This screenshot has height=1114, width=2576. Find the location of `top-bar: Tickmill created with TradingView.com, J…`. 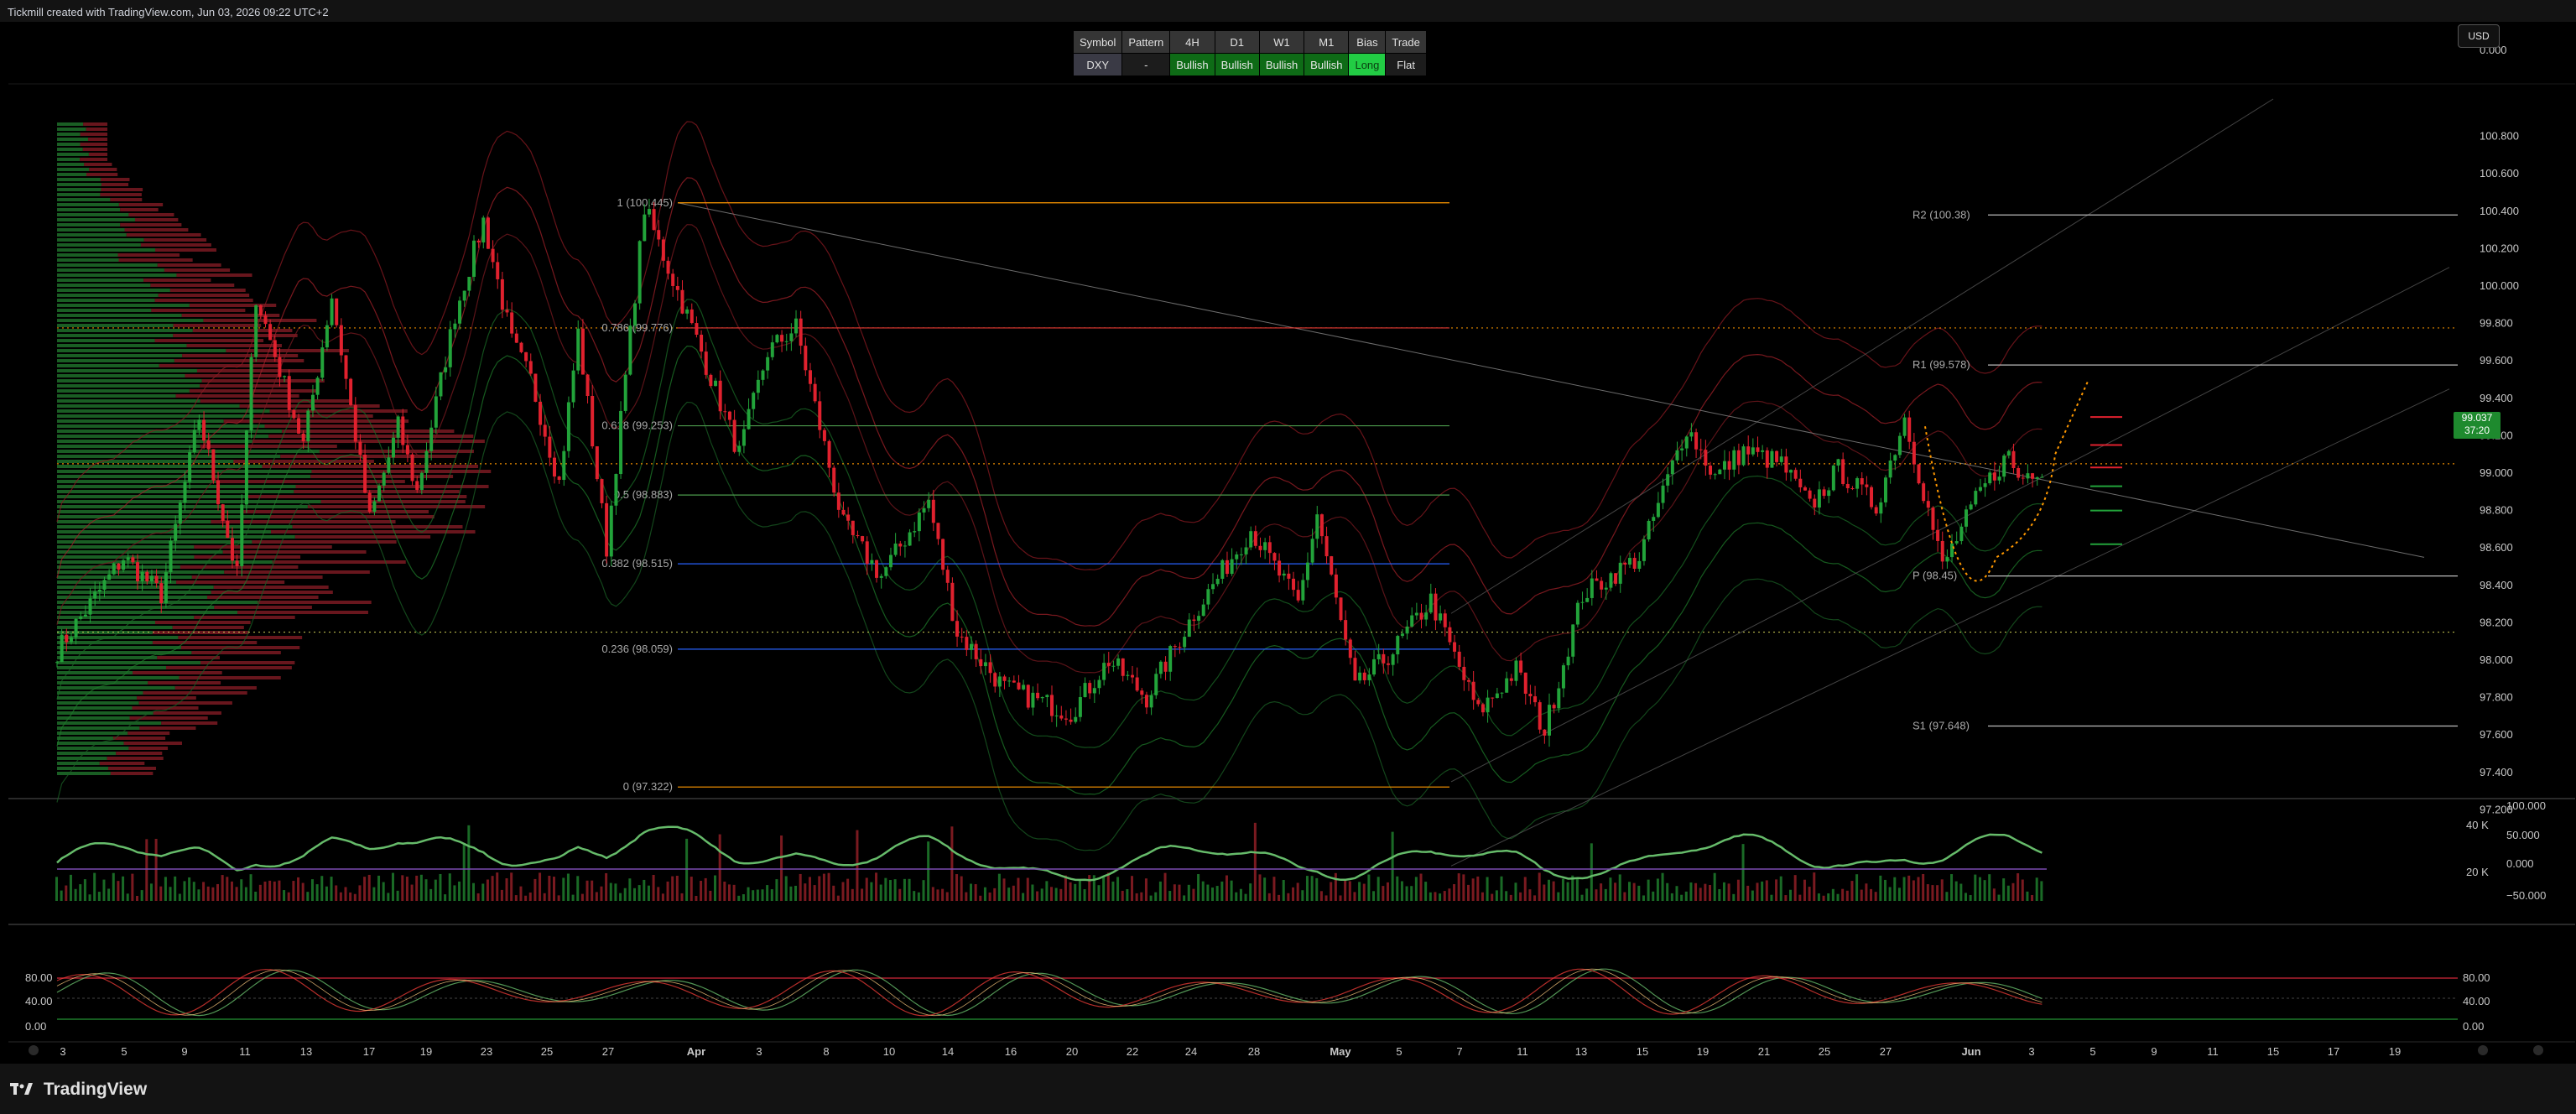

top-bar: Tickmill created with TradingView.com, J… is located at coordinates (1288, 11).